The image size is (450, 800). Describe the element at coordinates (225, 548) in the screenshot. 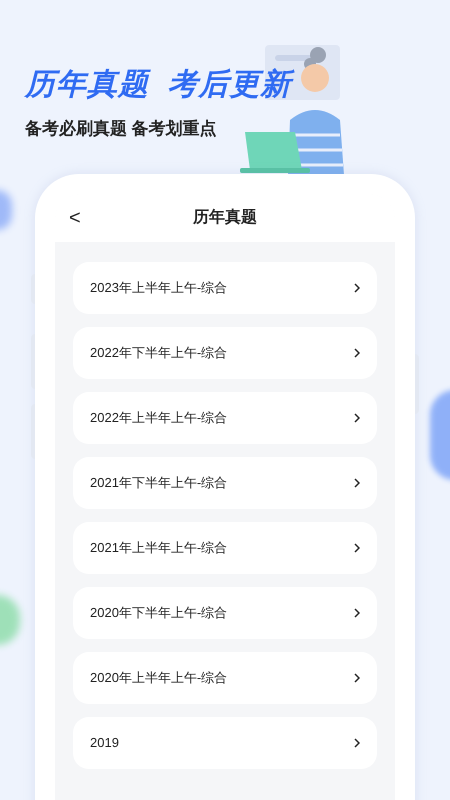

I see `list-item: 2021年上半年上午-综合` at that location.